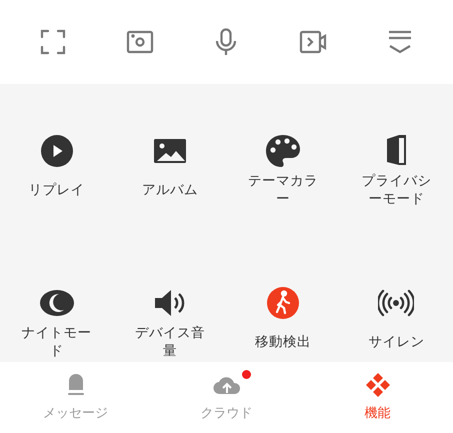 This screenshot has height=433, width=453. I want to click on video-camera-icon, so click(313, 42).